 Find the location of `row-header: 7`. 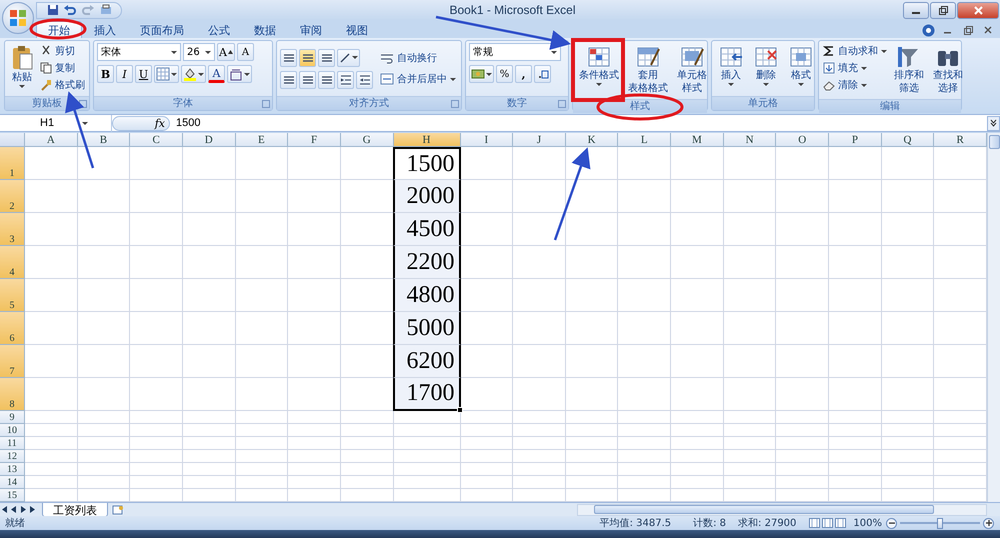

row-header: 7 is located at coordinates (12, 361).